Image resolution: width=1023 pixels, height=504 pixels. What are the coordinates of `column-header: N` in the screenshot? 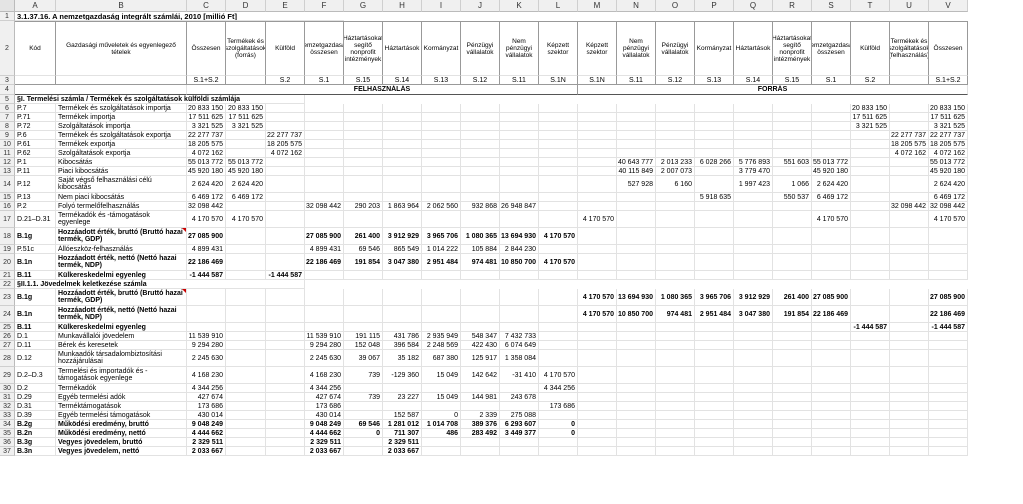 It's located at (636, 6).